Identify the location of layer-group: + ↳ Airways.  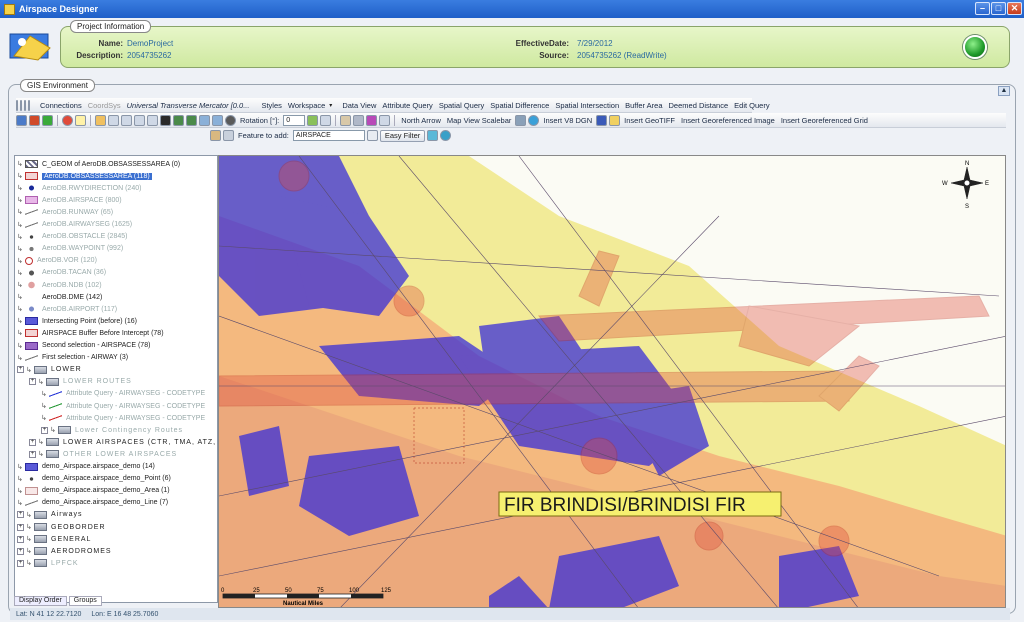
(50, 515).